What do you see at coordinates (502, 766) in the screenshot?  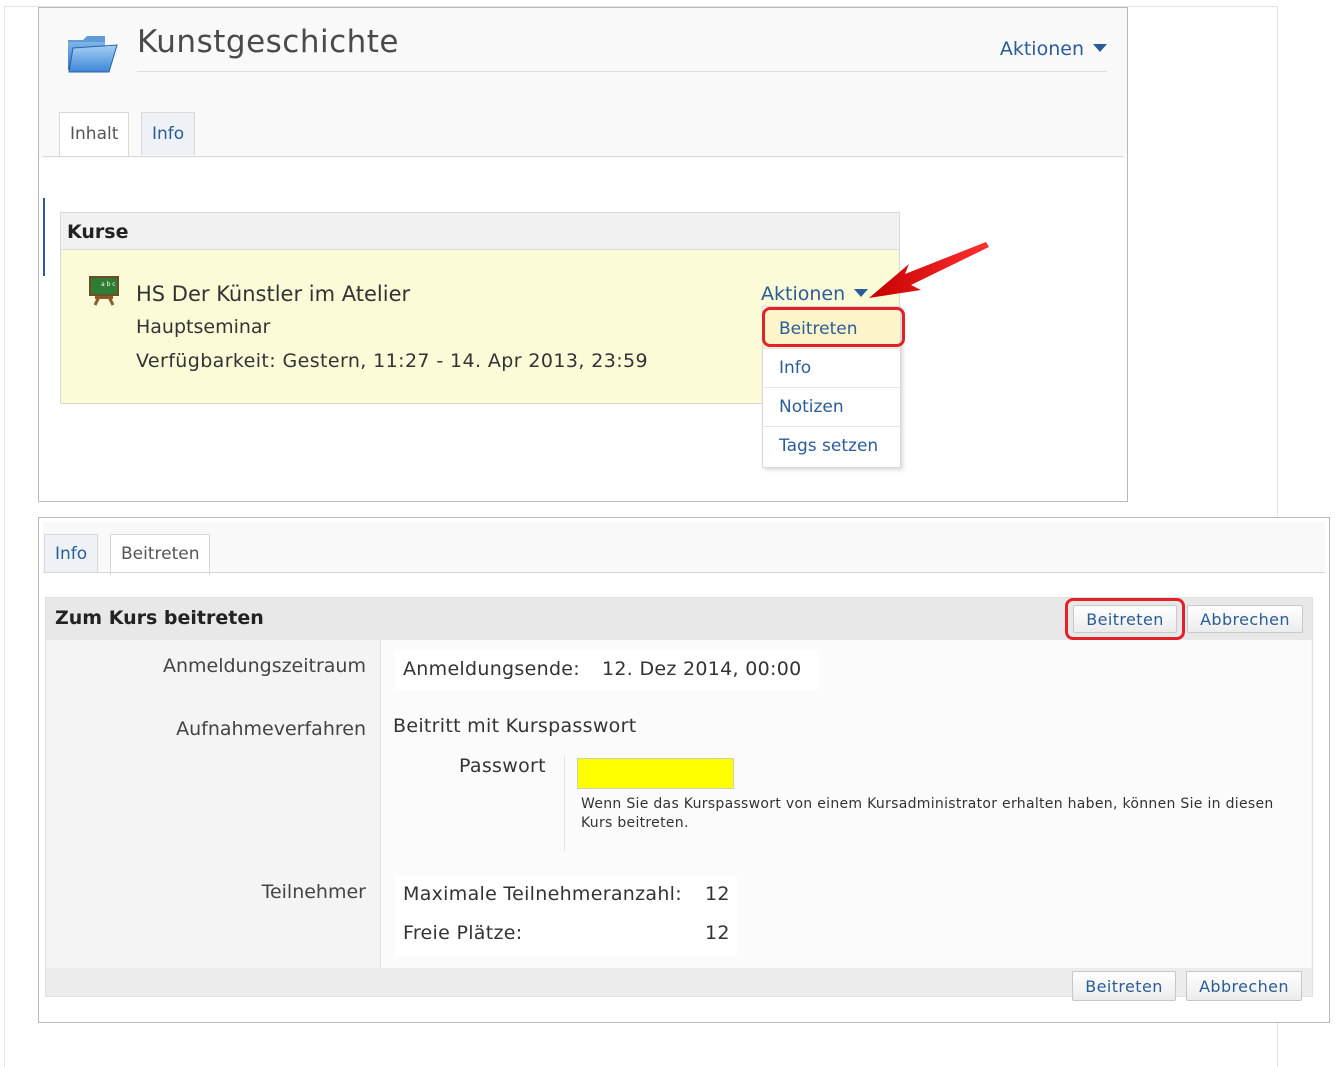 I see `password-label: Passwort` at bounding box center [502, 766].